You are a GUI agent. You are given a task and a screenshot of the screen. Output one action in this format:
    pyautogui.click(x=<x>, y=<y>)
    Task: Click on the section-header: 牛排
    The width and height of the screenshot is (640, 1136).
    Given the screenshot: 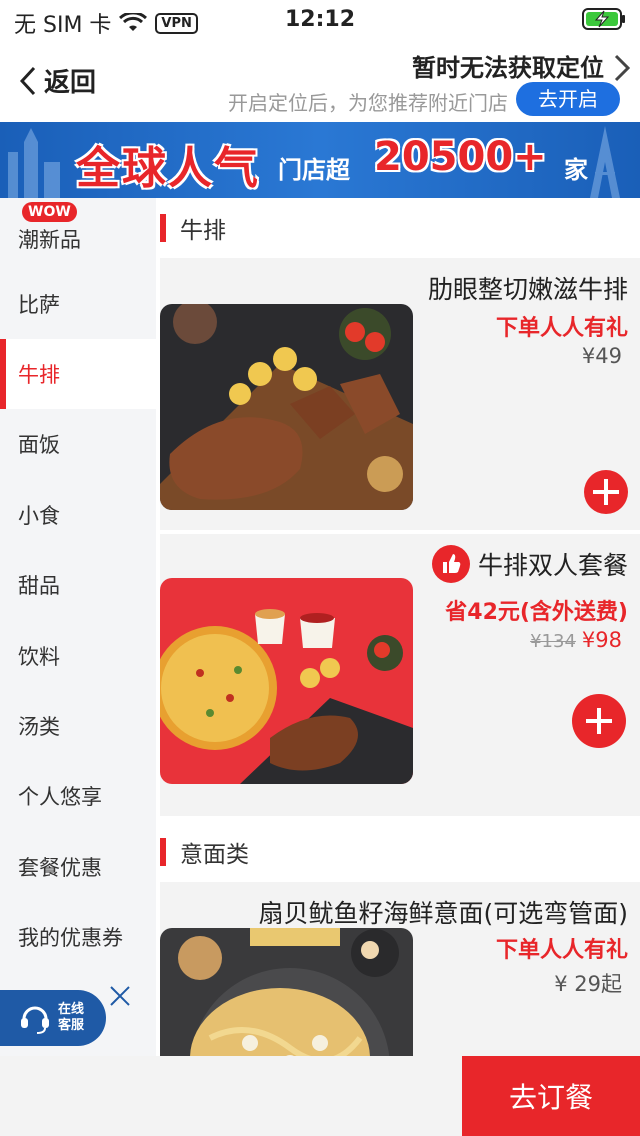 What is the action you would take?
    pyautogui.click(x=398, y=228)
    